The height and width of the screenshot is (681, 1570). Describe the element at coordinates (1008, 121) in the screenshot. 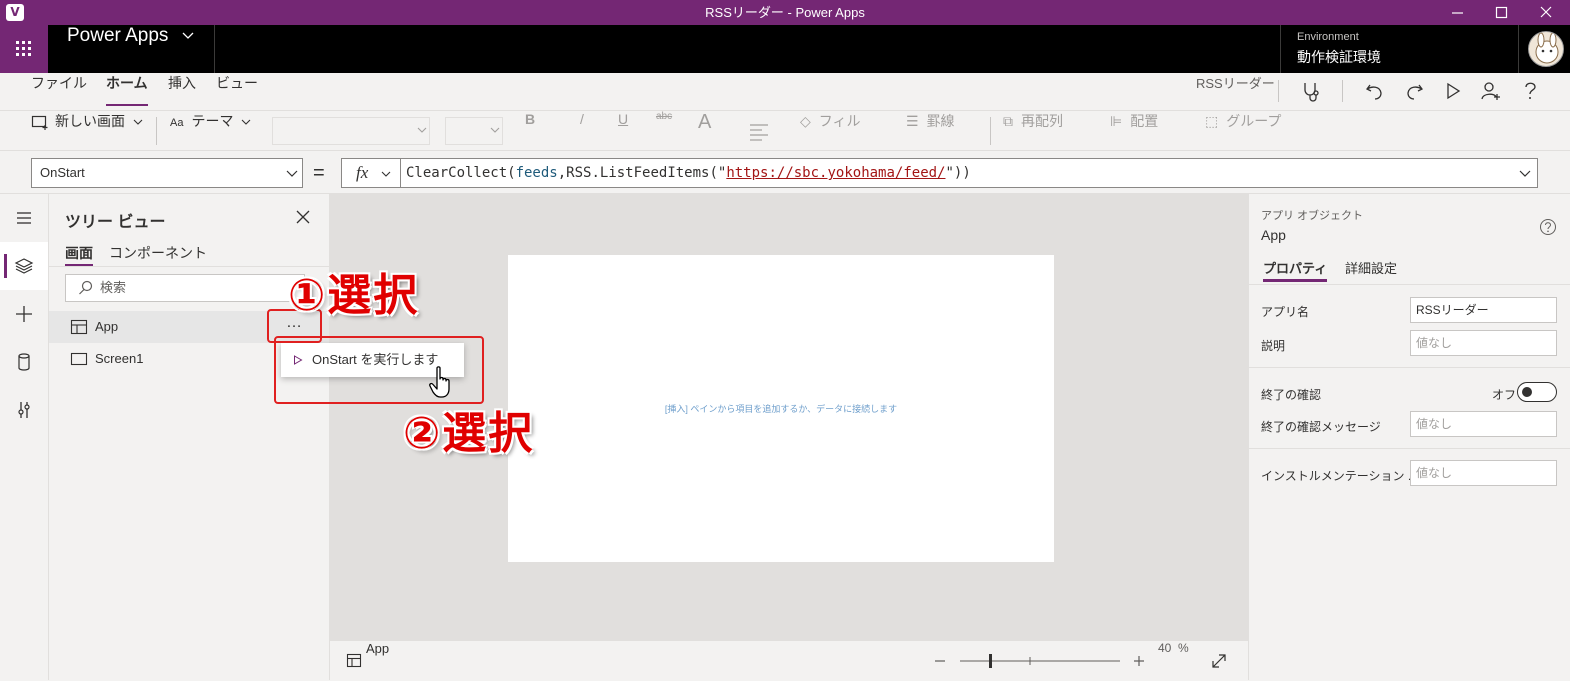

I see `reorder-icon: ⧉` at that location.